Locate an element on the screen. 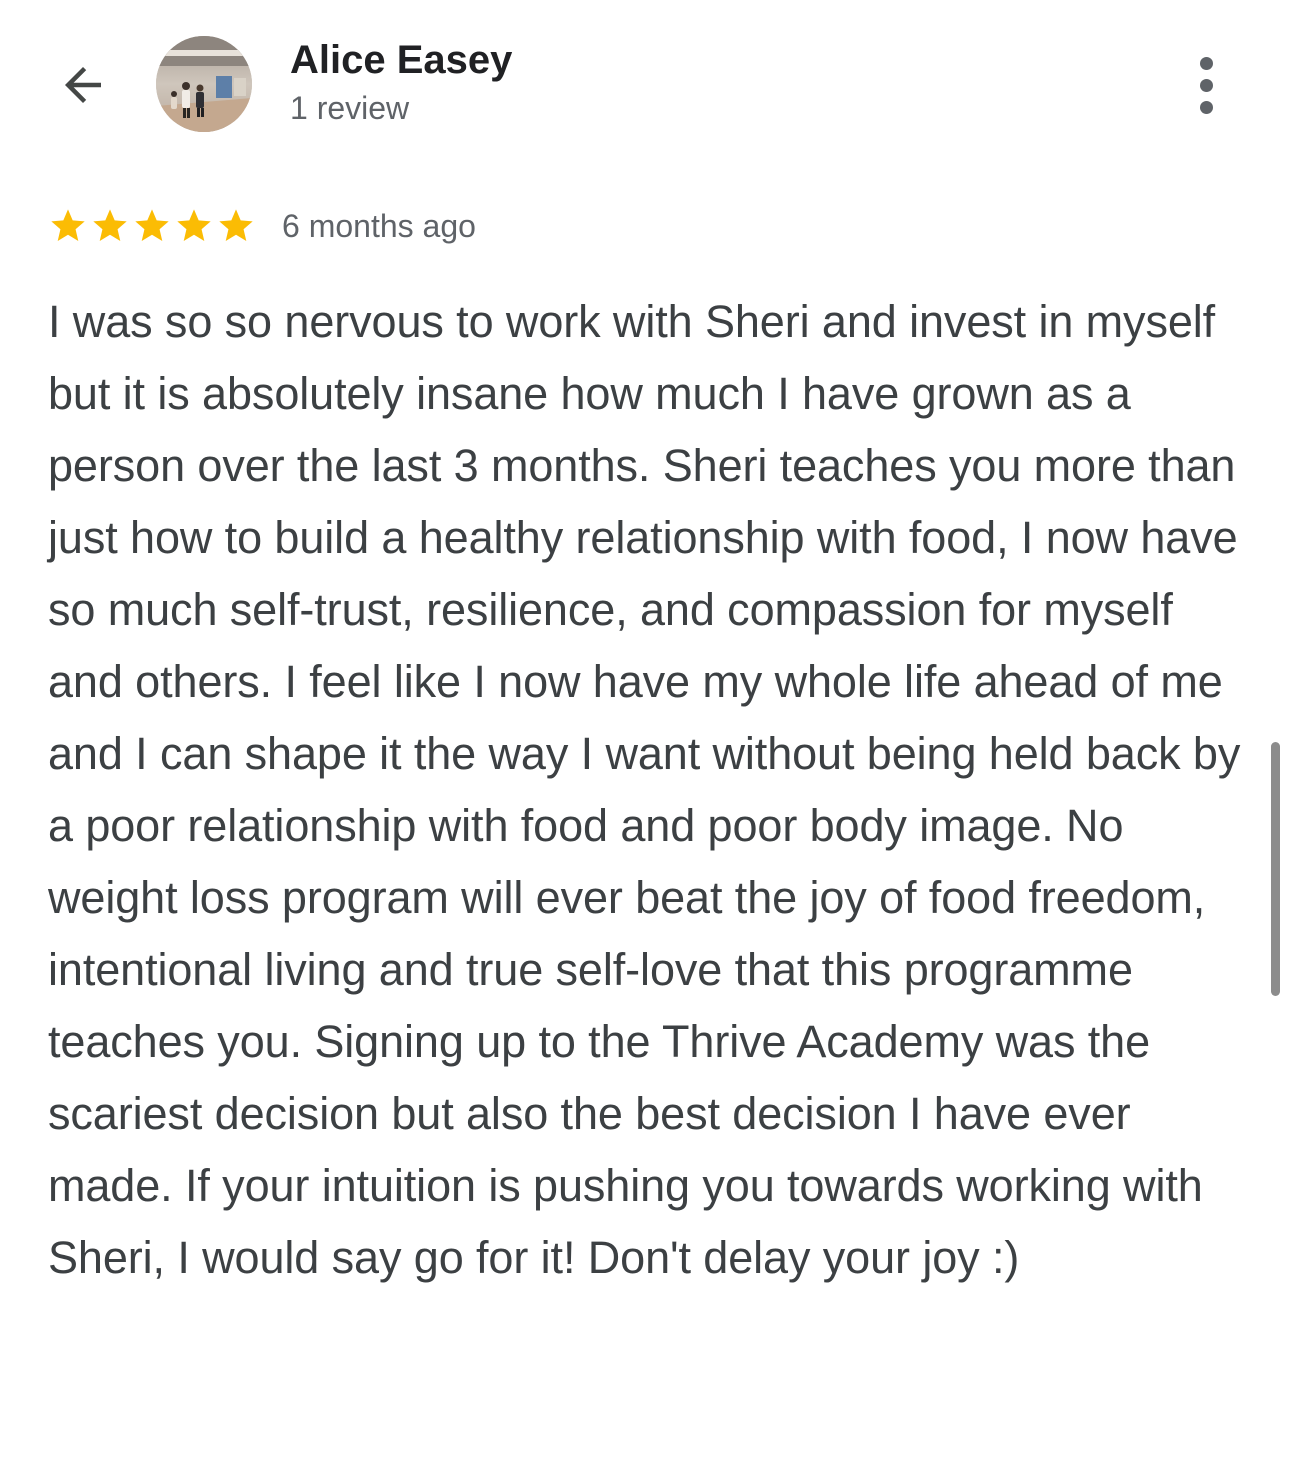 The width and height of the screenshot is (1290, 1458). more-options-button is located at coordinates (1206, 85).